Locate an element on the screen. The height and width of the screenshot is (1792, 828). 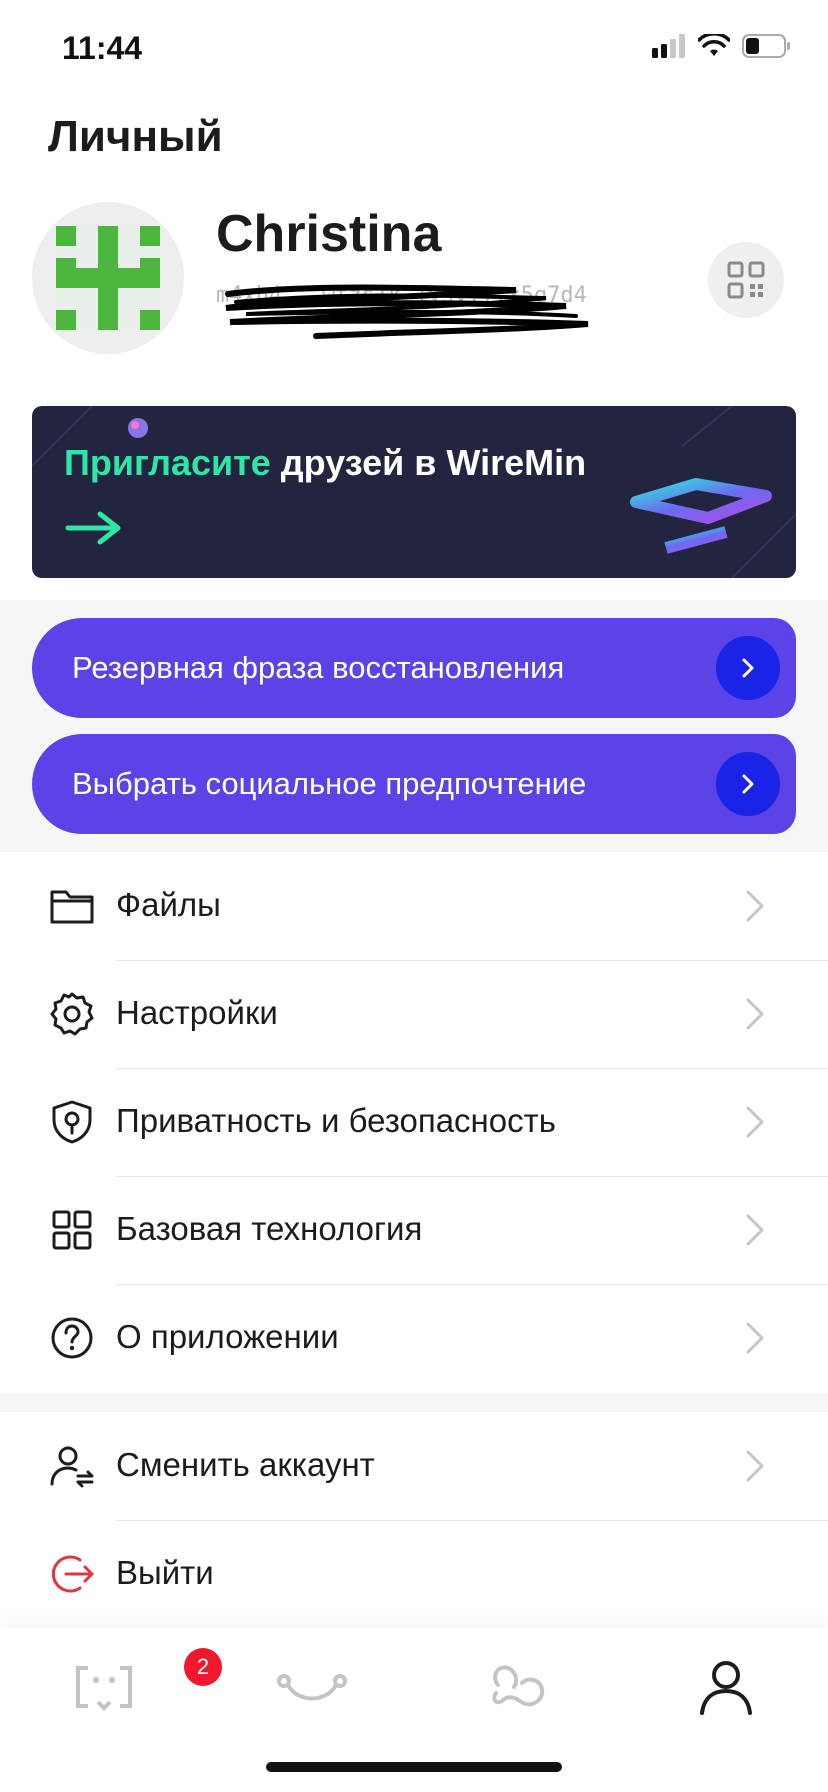
invite-friends-banner: Пригласите друзей в WireMin is located at coordinates (414, 492).